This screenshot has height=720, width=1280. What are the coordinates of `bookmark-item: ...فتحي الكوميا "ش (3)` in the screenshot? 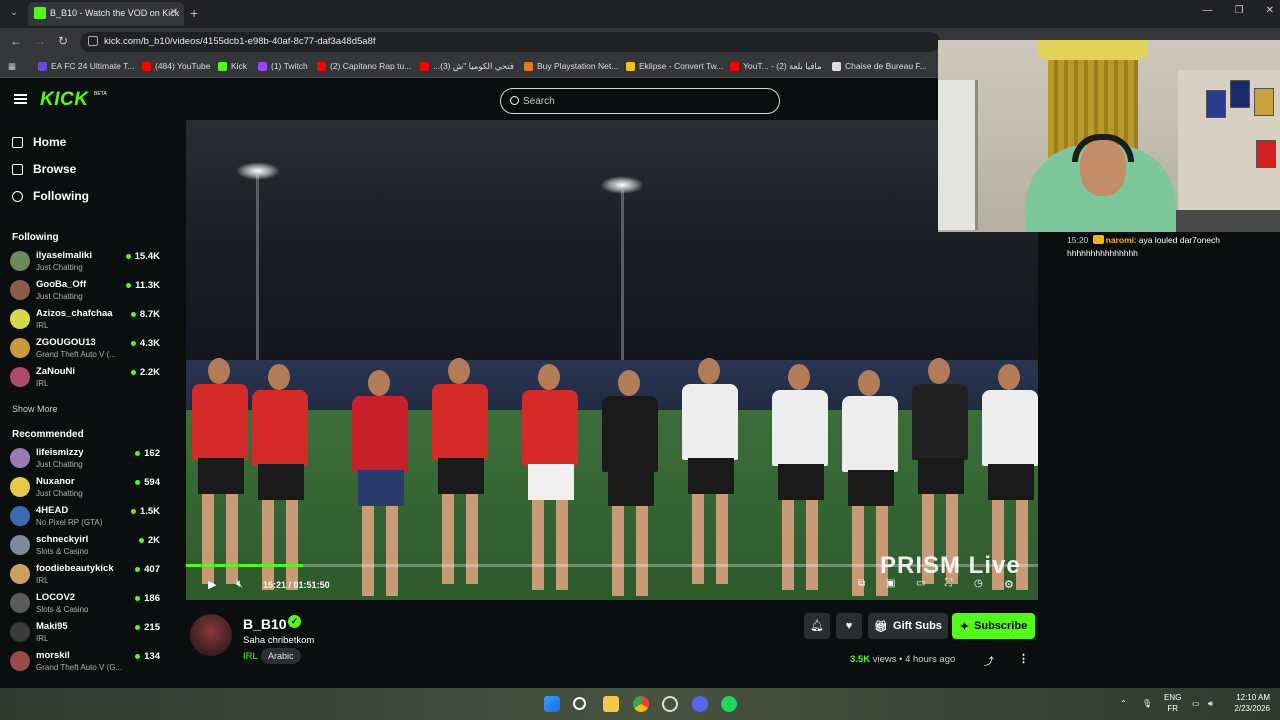 It's located at (467, 66).